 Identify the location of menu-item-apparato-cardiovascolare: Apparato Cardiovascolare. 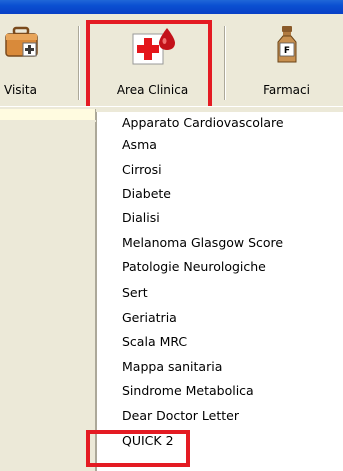
(203, 123).